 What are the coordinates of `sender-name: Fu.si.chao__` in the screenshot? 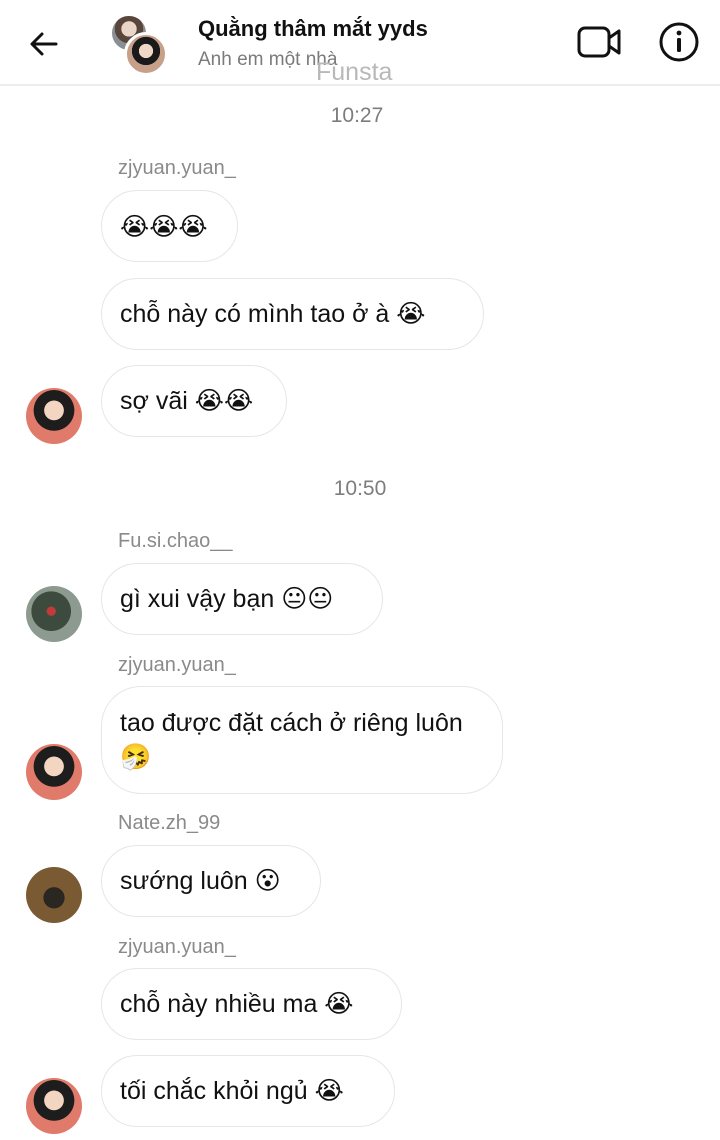 It's located at (175, 541).